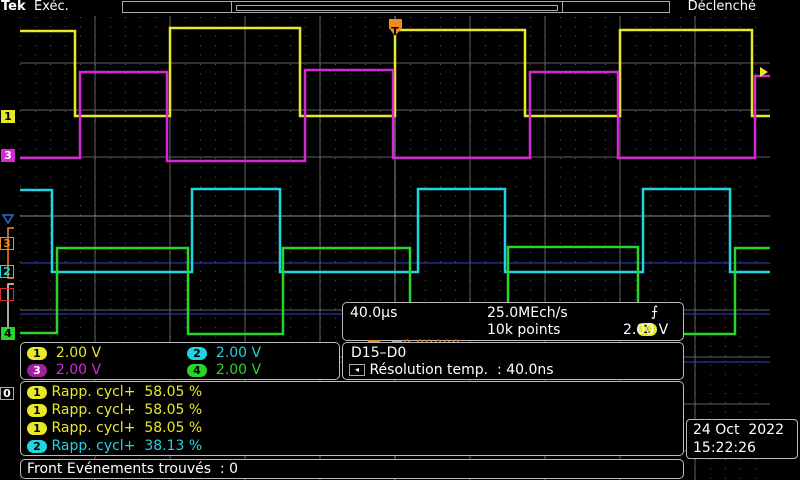 The image size is (800, 480). I want to click on ch0-marker: 0, so click(7, 393).